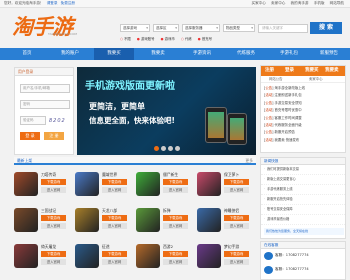 Image resolution: width=350 pixels, height=280 pixels. Describe the element at coordinates (33, 120) in the screenshot. I see `captcha-field: 验证码` at that location.